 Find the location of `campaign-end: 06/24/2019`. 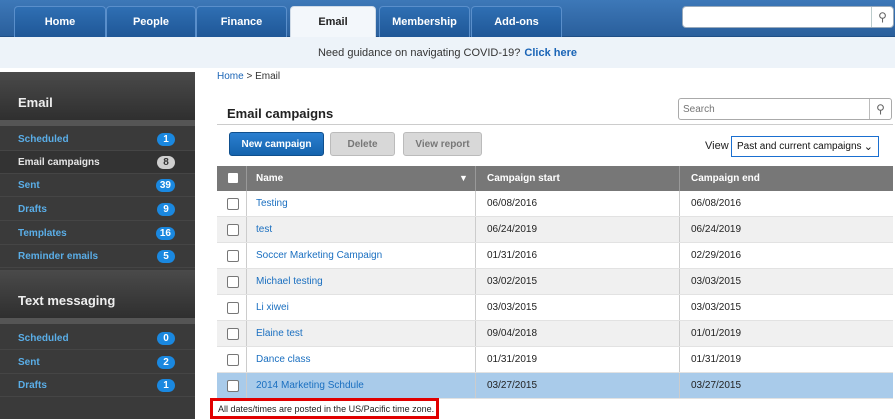

campaign-end: 06/24/2019 is located at coordinates (716, 229).